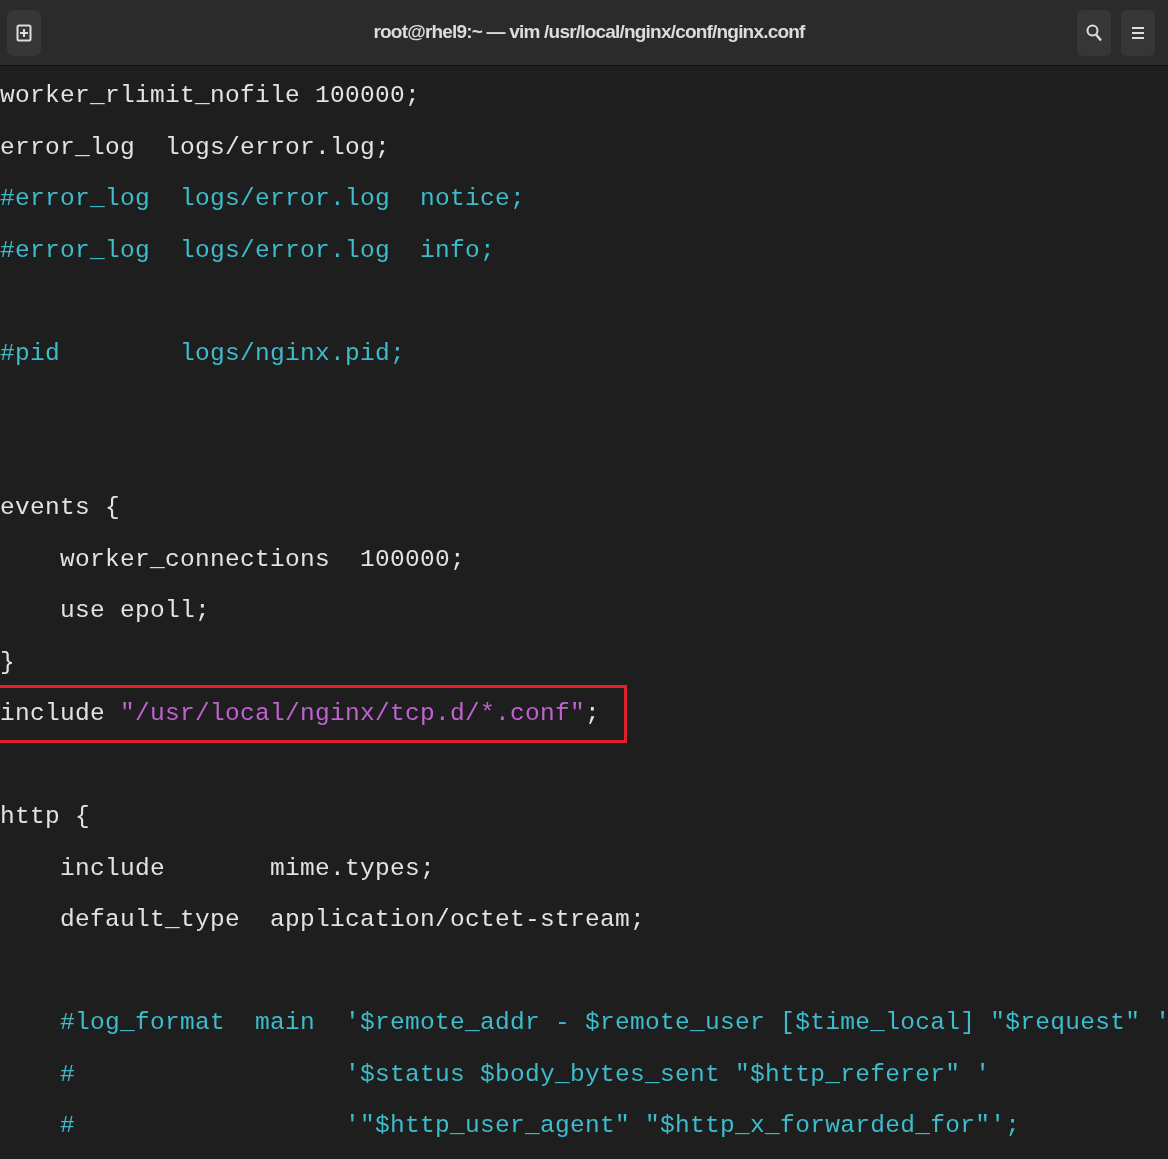 This screenshot has width=1168, height=1159. What do you see at coordinates (525, 1074) in the screenshot?
I see `code-comment: # '$status $body_bytes_sent "$http_referer" '` at bounding box center [525, 1074].